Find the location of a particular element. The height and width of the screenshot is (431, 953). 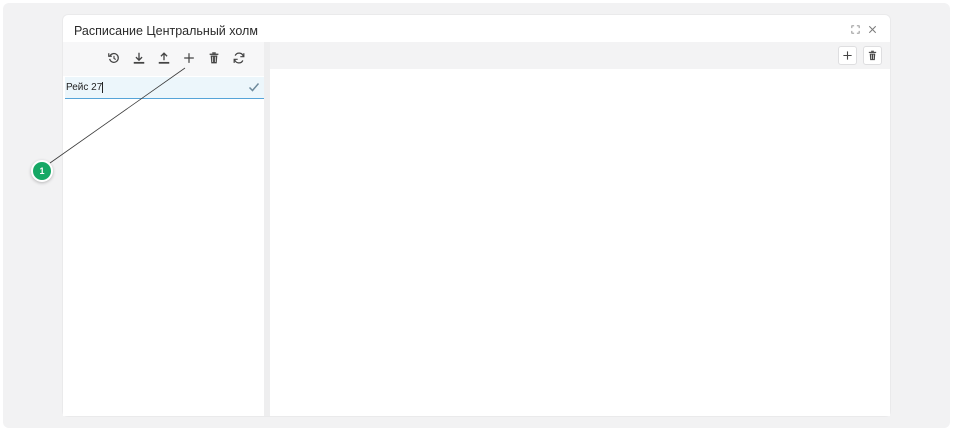

left-toolbar is located at coordinates (163, 59).